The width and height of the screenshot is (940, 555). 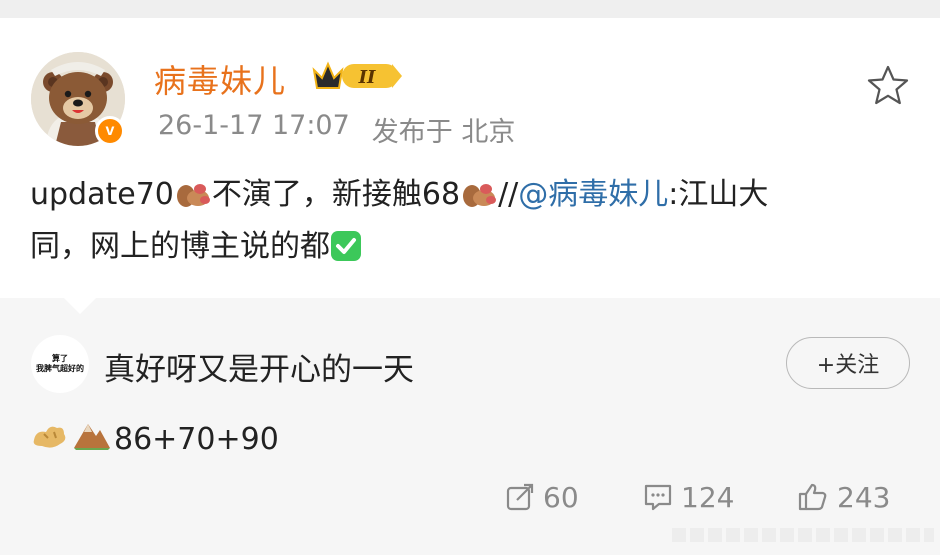 What do you see at coordinates (336, 194) in the screenshot?
I see `post-text-part2: 不演了，新接触68` at bounding box center [336, 194].